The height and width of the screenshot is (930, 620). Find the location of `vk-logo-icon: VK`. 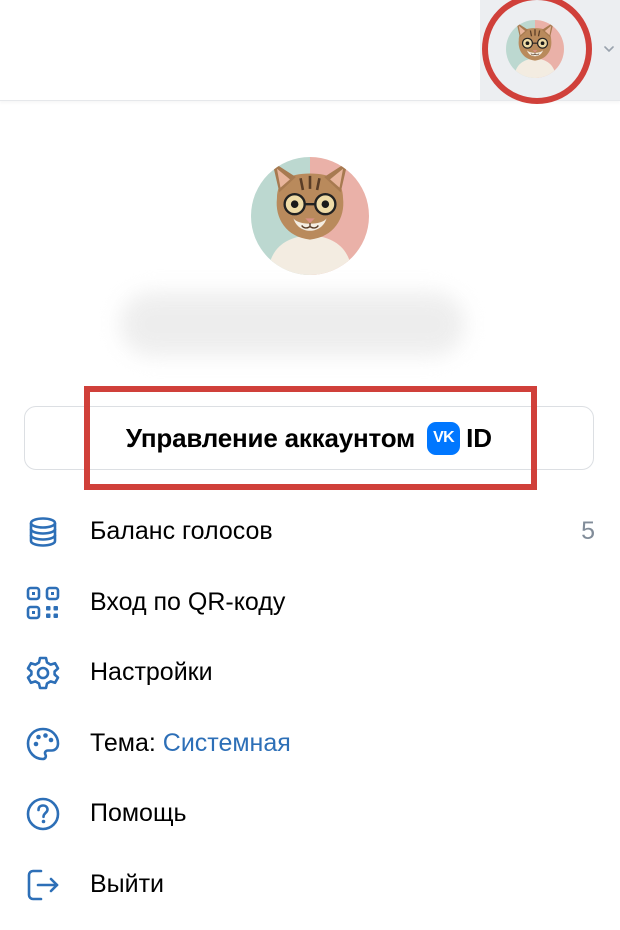

vk-logo-icon: VK is located at coordinates (444, 438).